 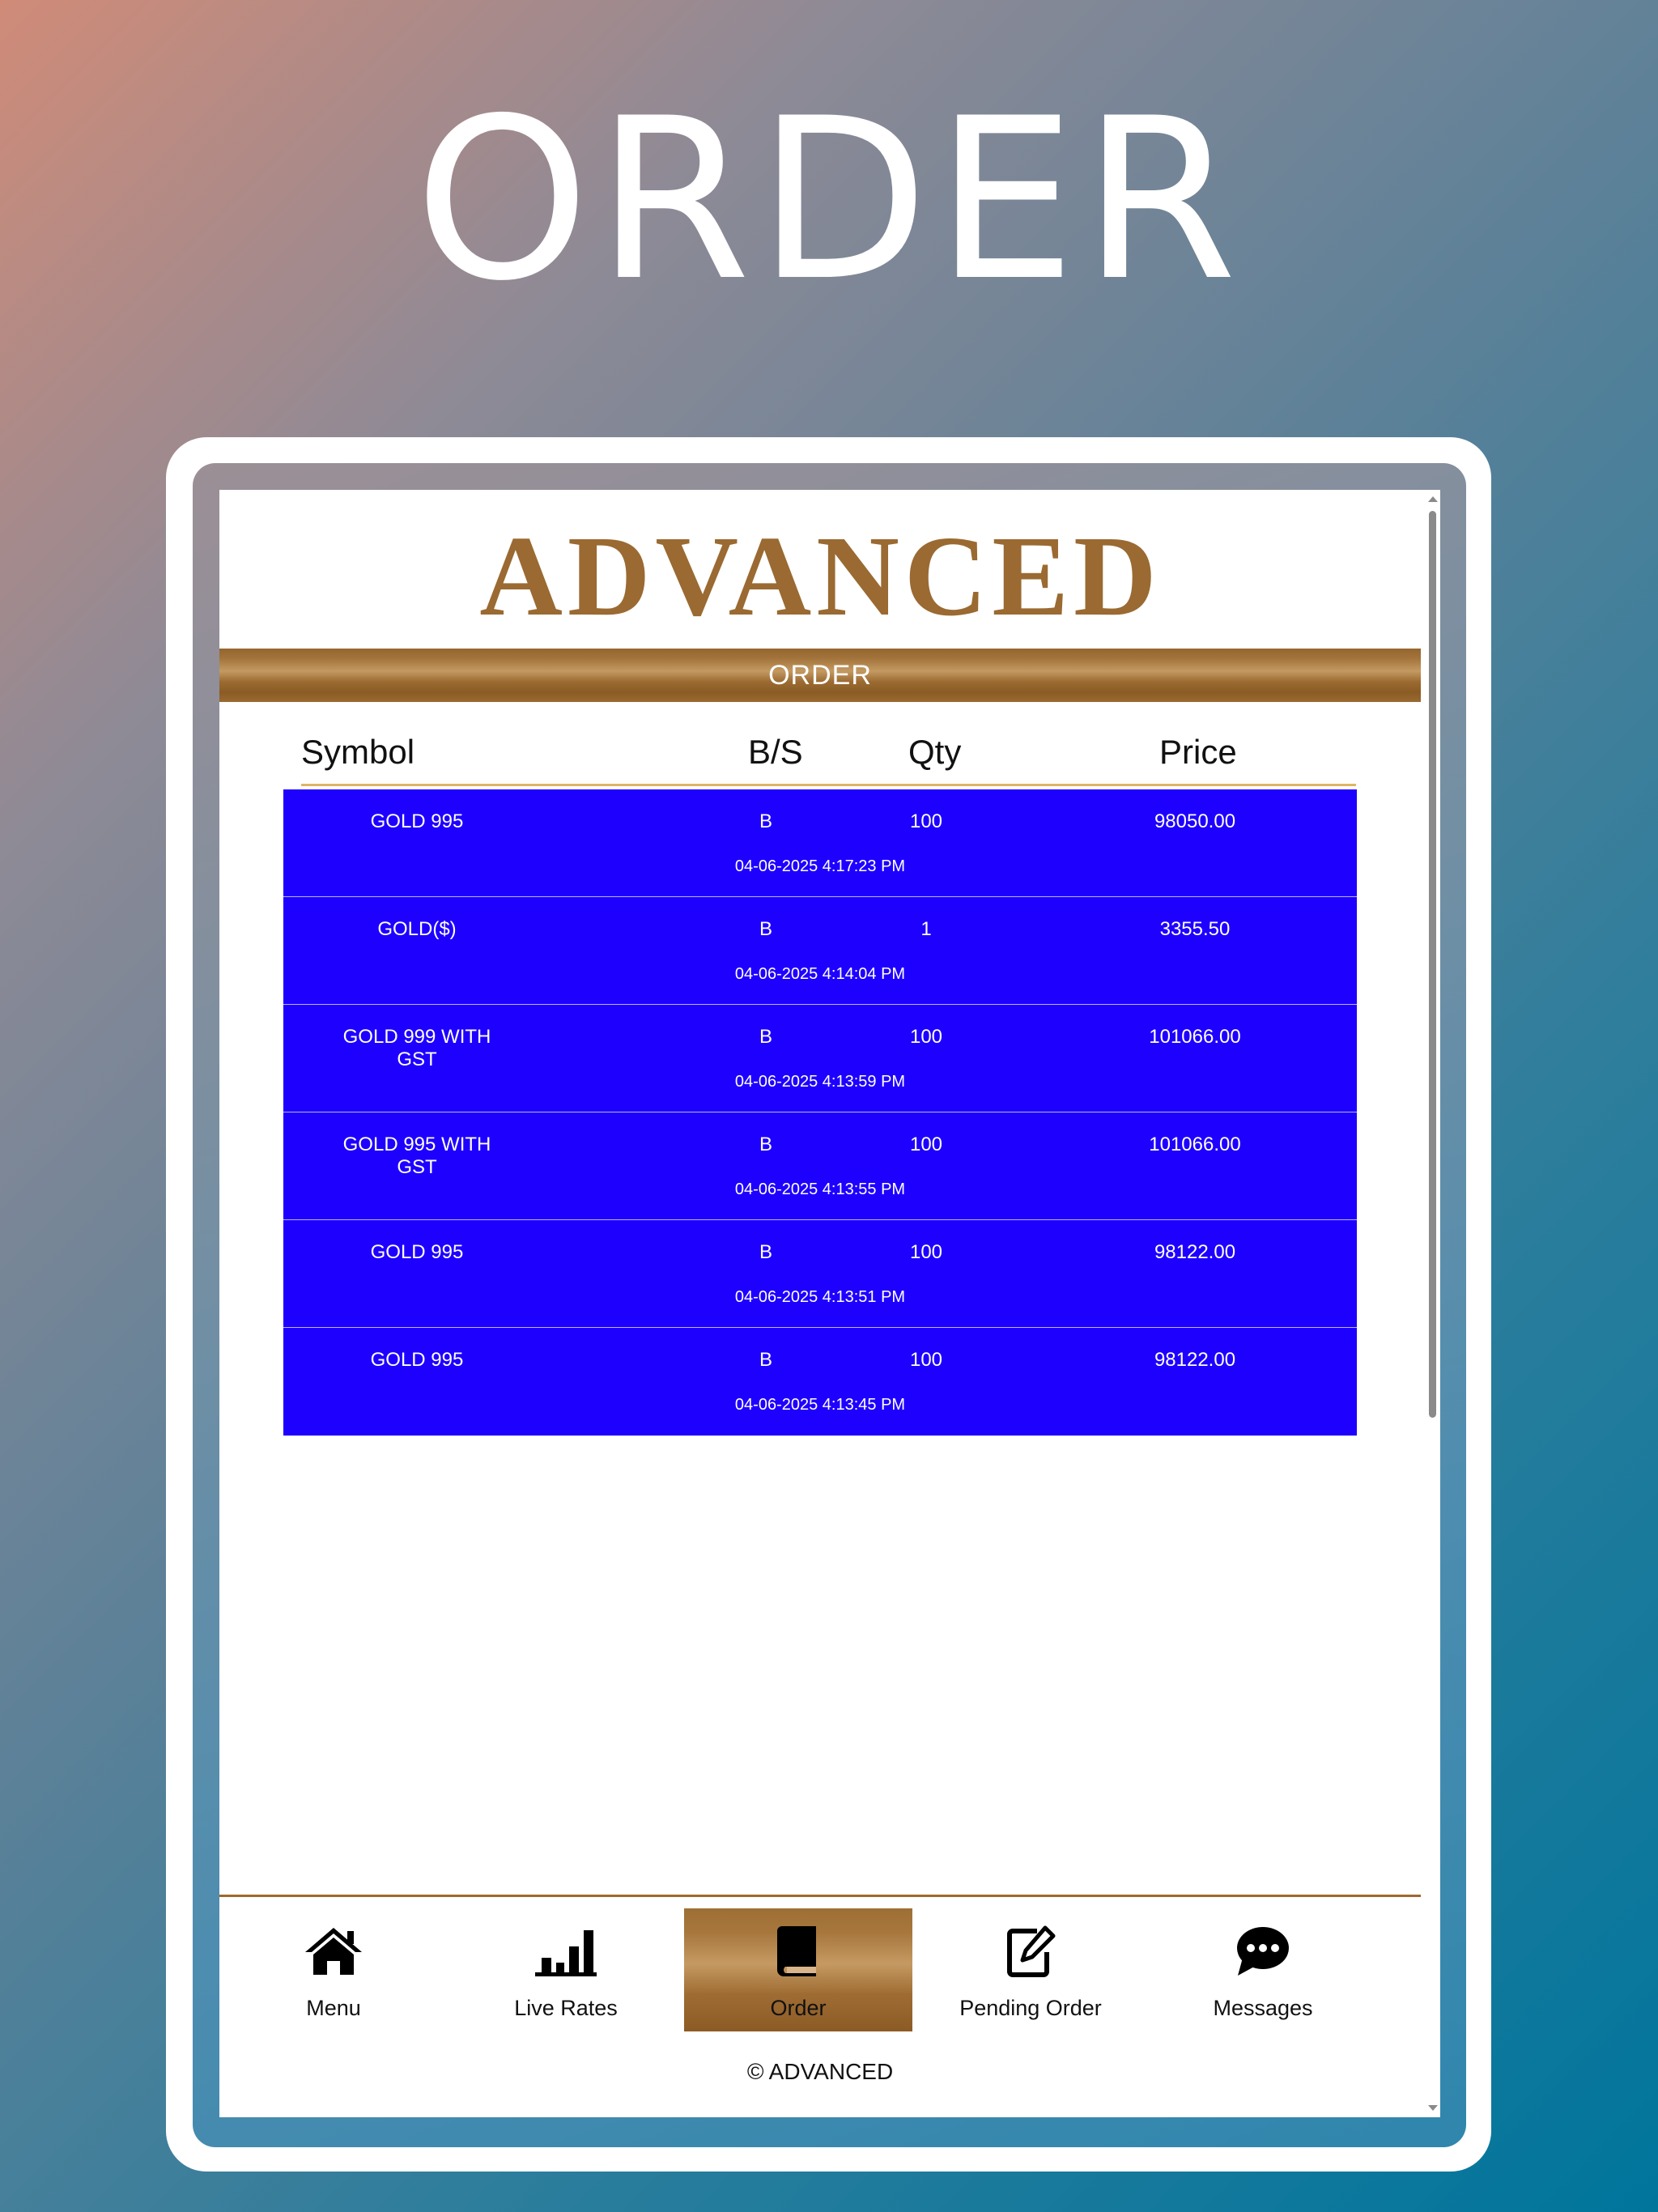 I want to click on nav-label-order: Order, so click(x=798, y=2008).